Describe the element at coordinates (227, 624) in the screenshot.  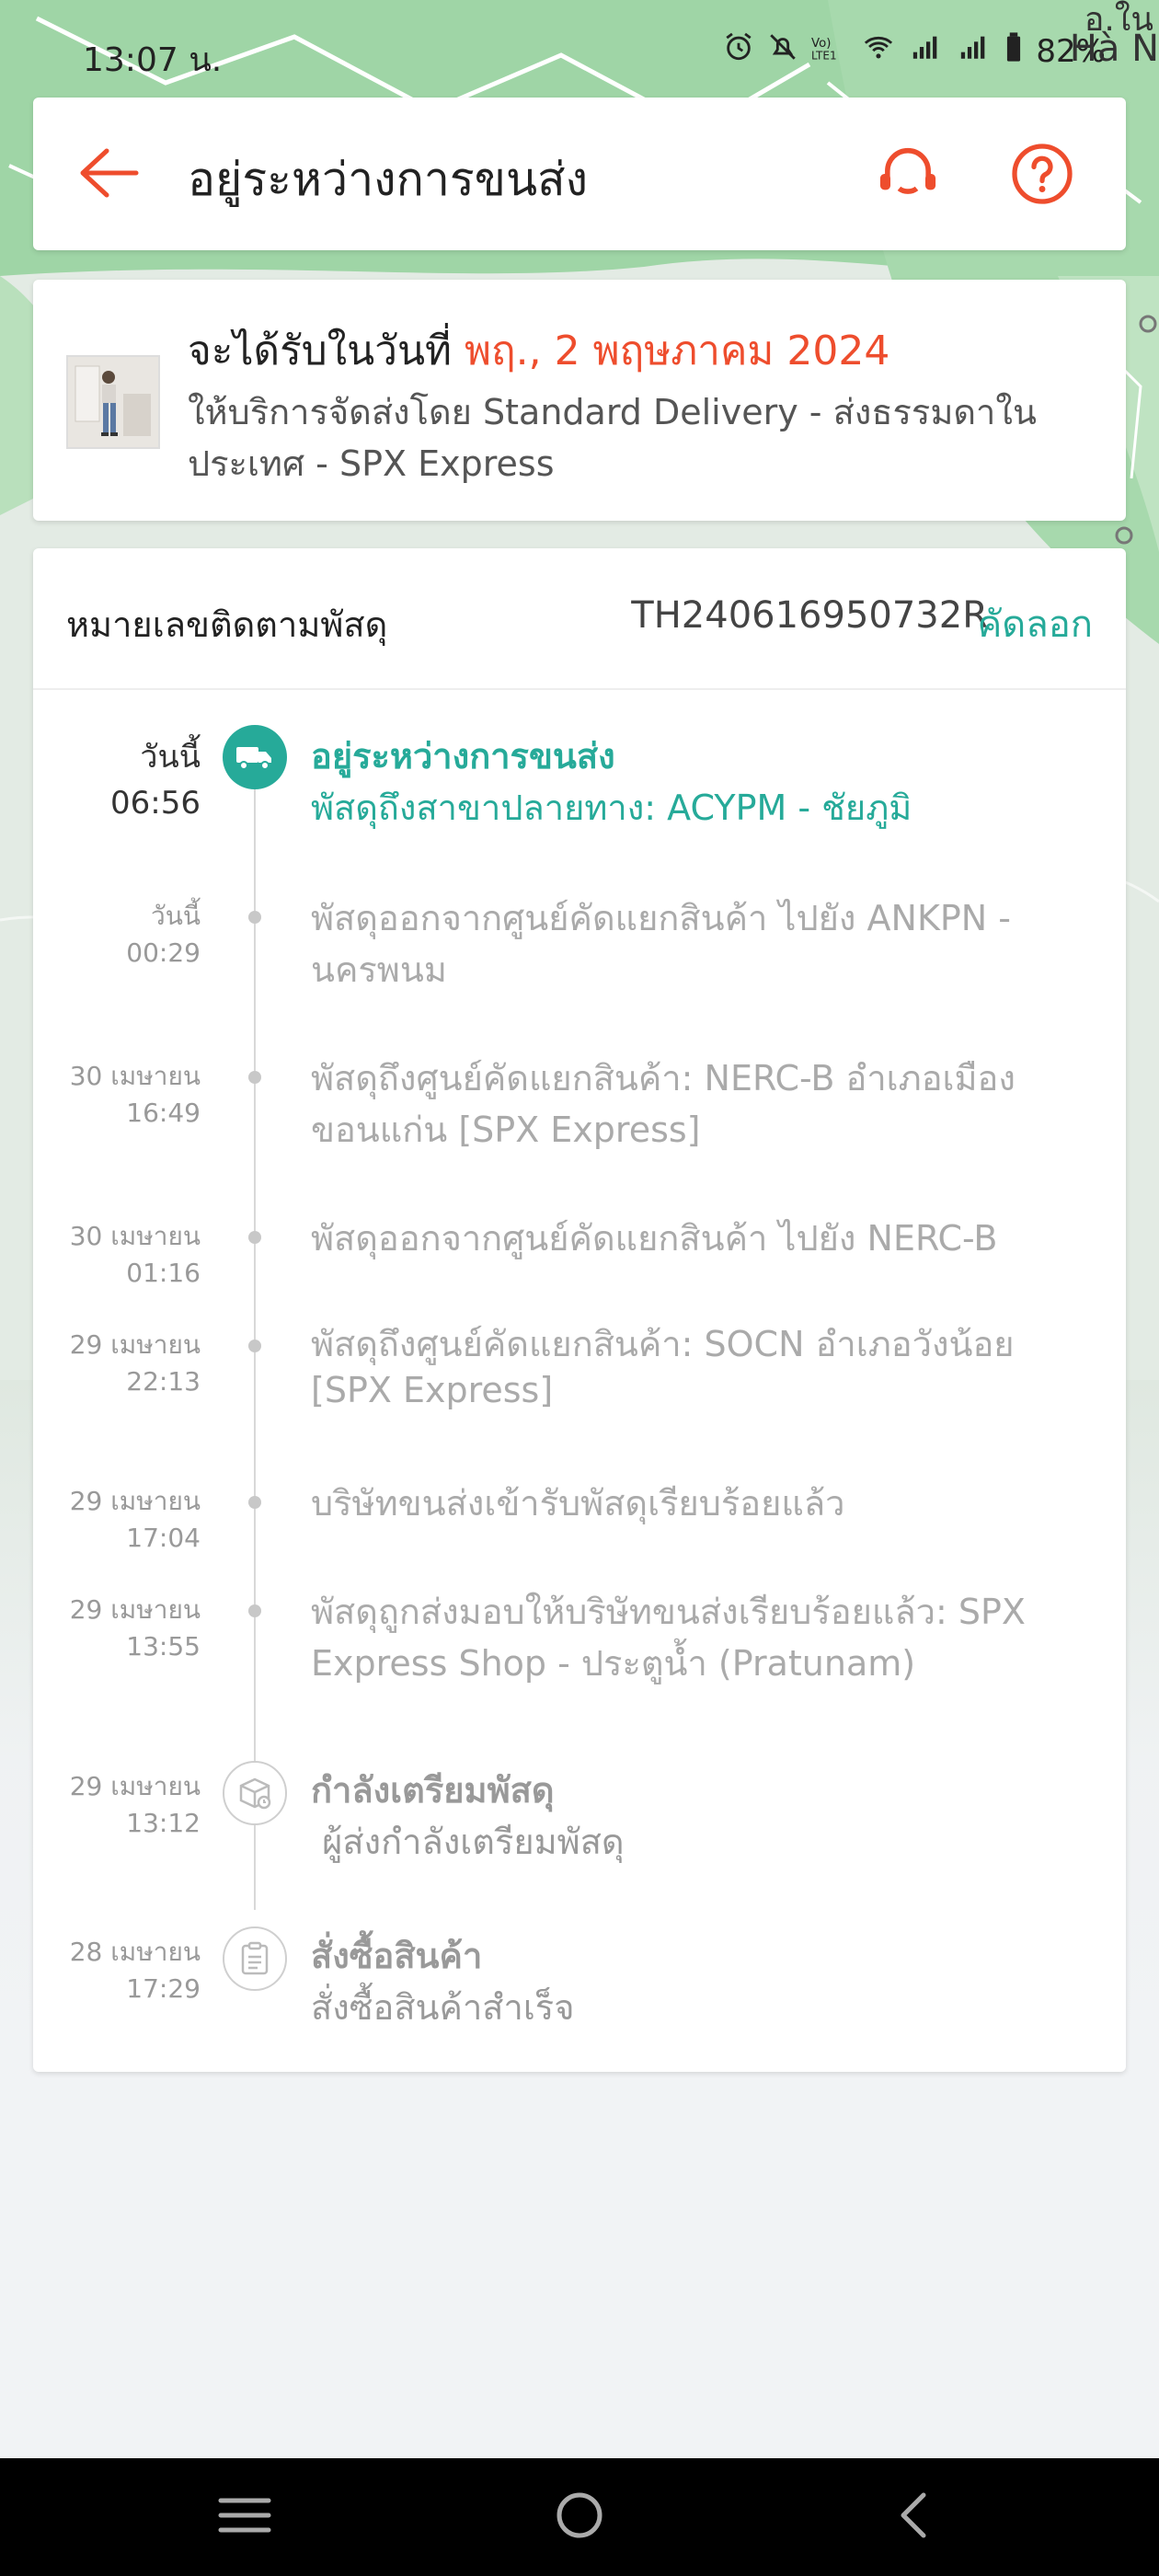
I see `tracking-label: หมายเลขติดตามพัสดุ` at that location.